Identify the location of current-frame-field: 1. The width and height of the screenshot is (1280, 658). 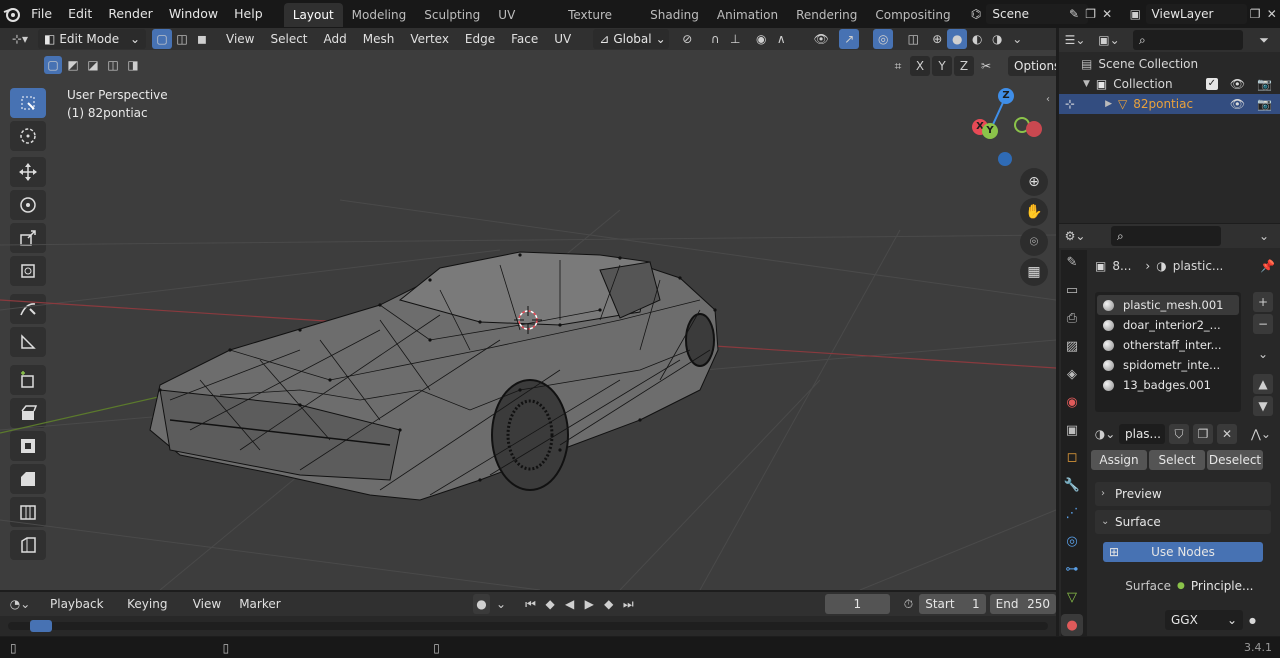
(857, 604).